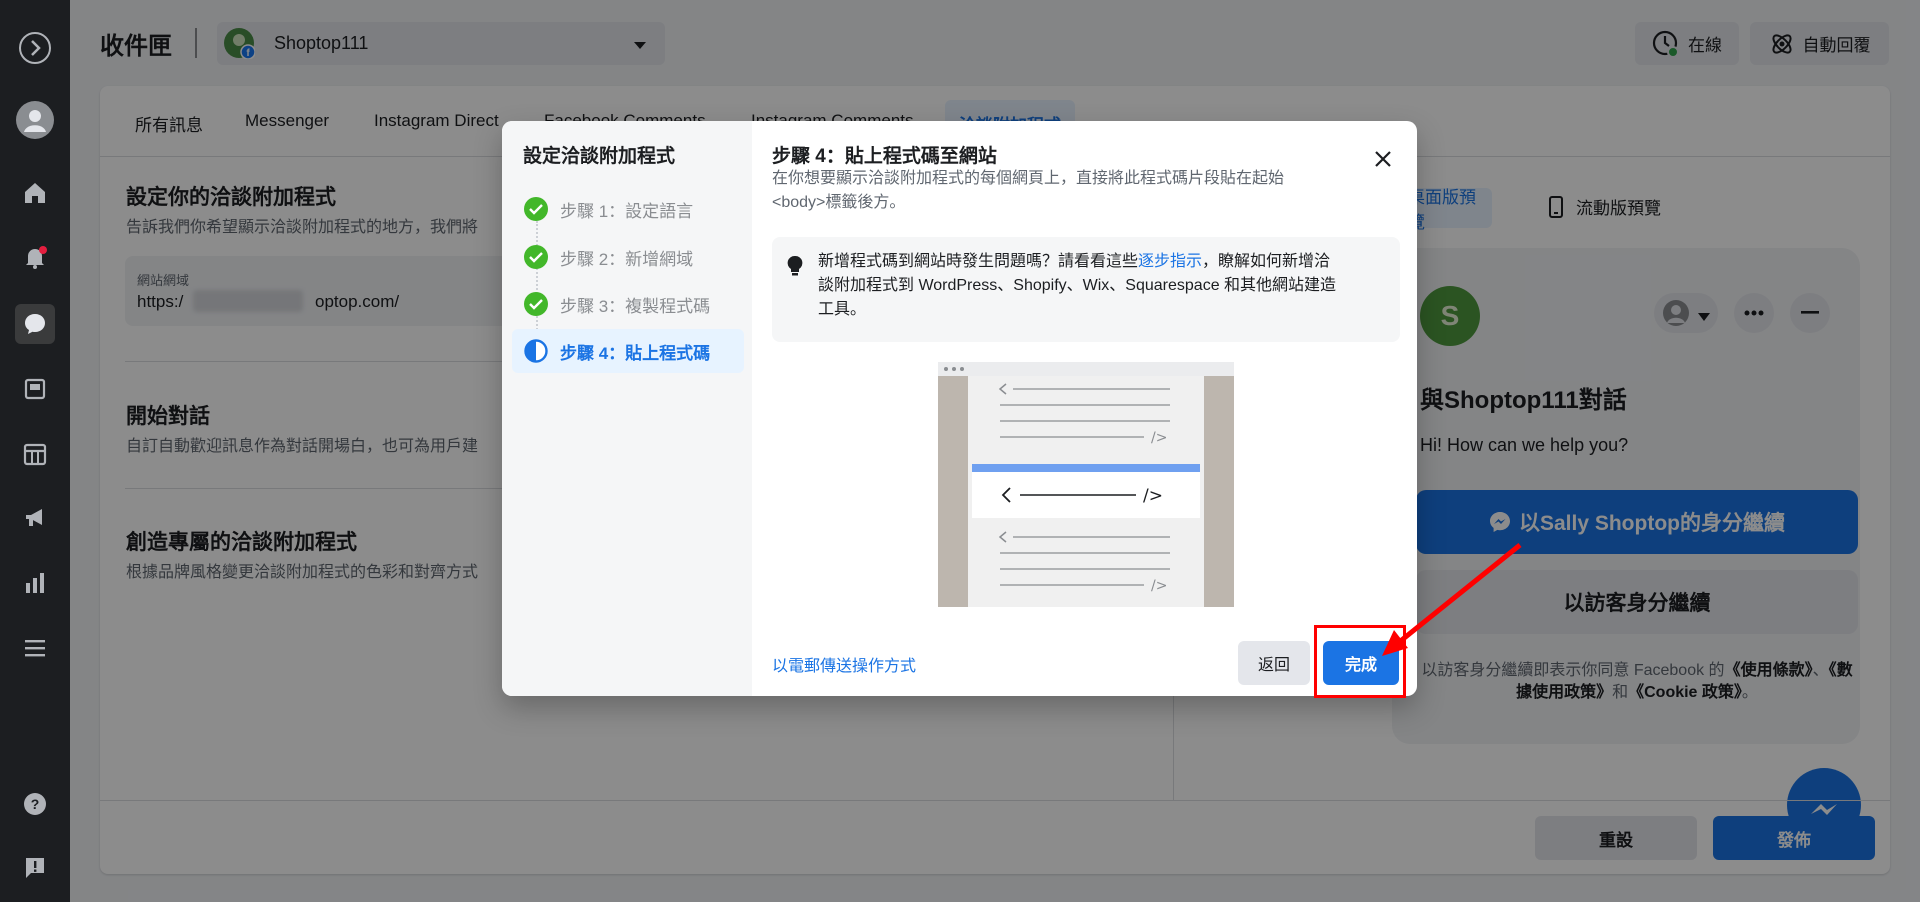 Image resolution: width=1920 pixels, height=902 pixels. What do you see at coordinates (839, 202) in the screenshot?
I see `description-line-2: <body>標籤後方。` at bounding box center [839, 202].